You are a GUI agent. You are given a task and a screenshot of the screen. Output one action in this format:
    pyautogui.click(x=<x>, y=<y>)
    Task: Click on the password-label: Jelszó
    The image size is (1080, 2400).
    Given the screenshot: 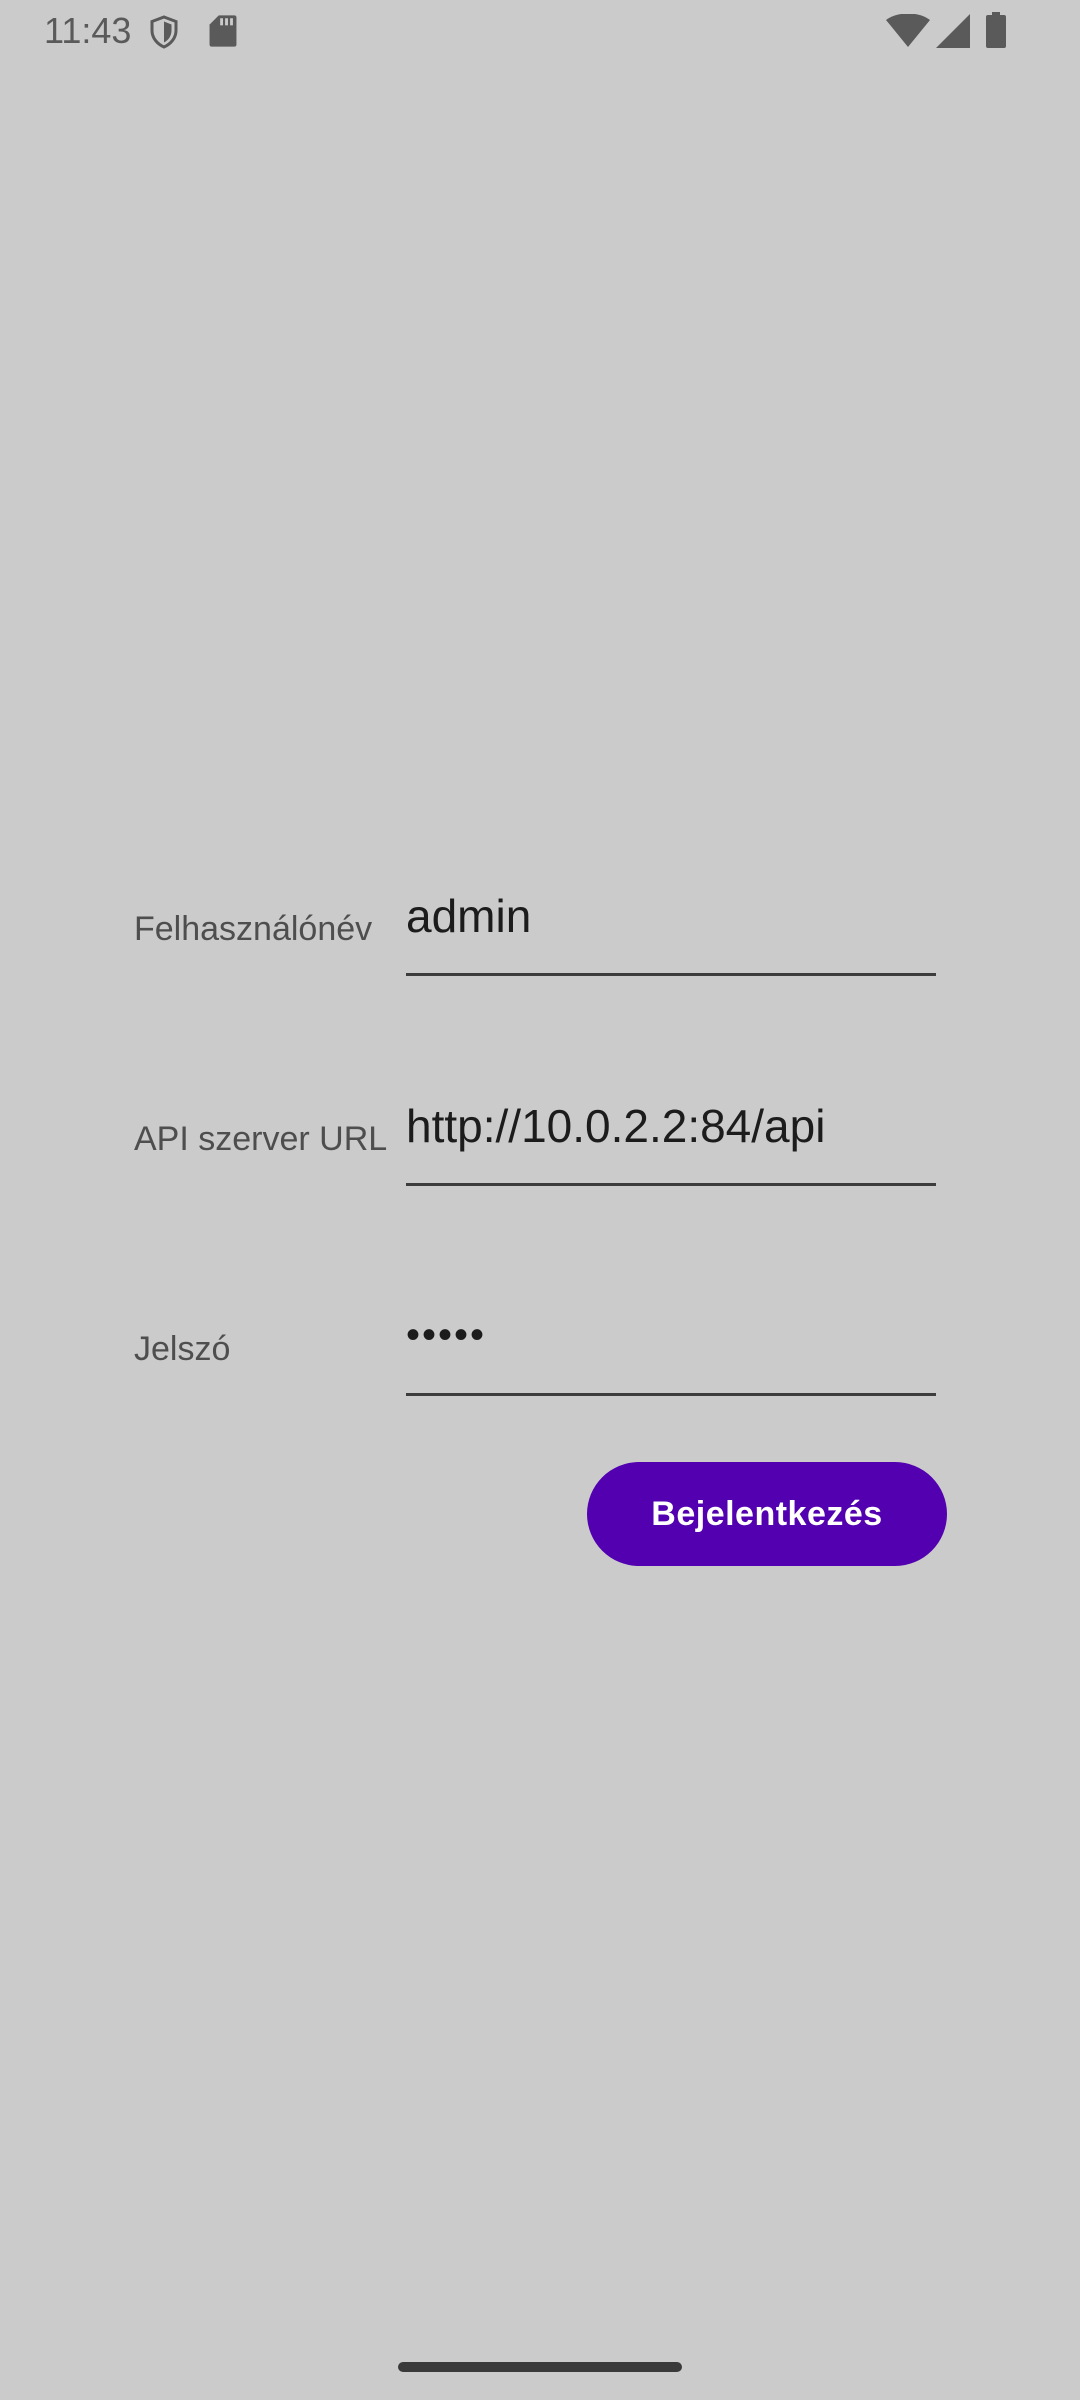 What is the action you would take?
    pyautogui.click(x=182, y=1349)
    